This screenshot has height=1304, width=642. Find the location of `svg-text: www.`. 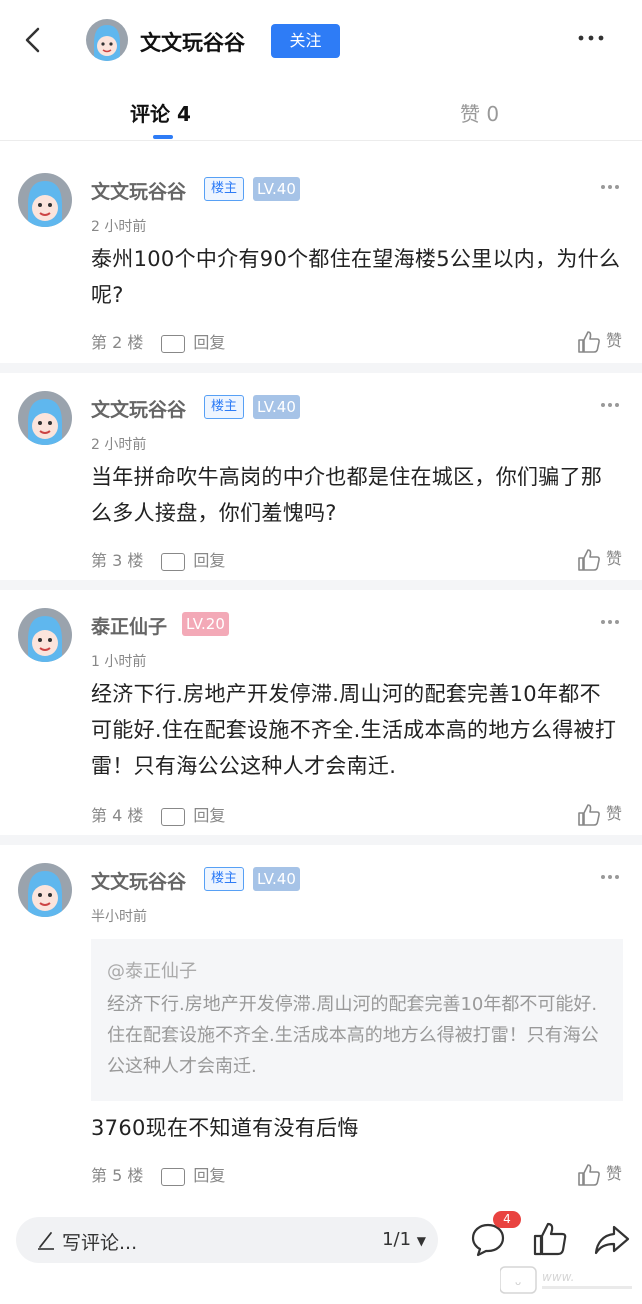

svg-text: www. is located at coordinates (558, 1277).